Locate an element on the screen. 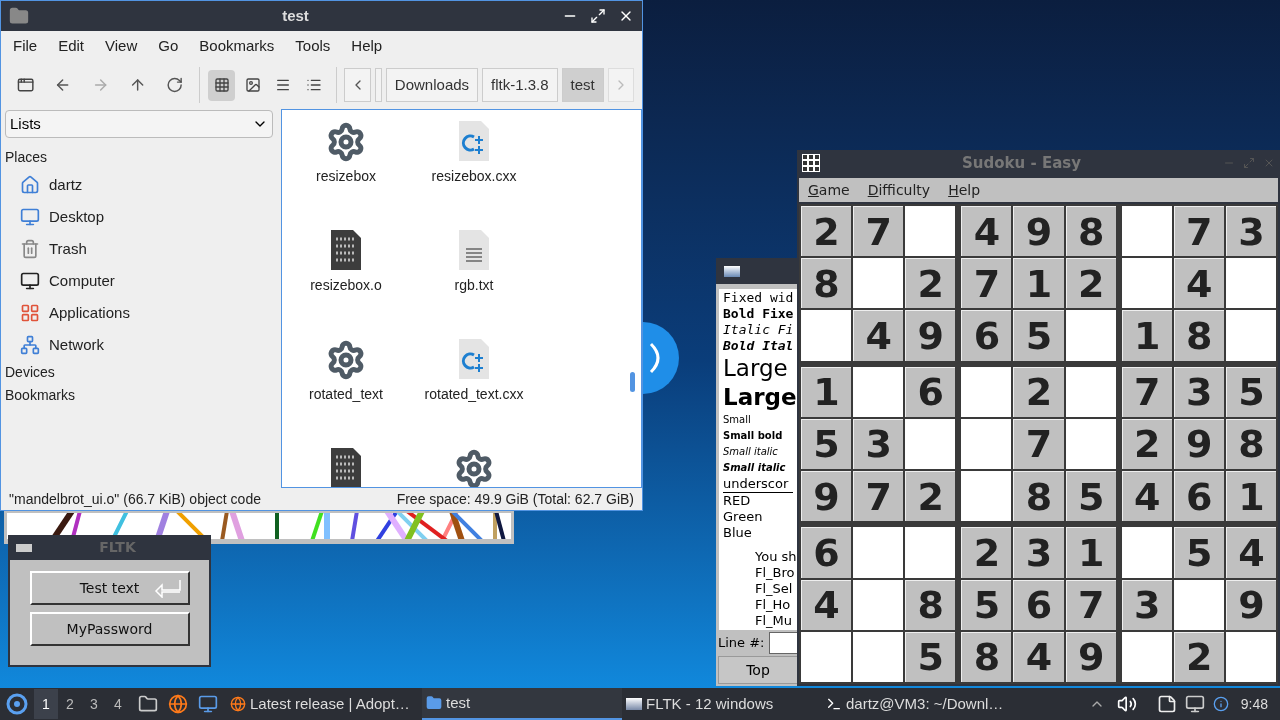 The height and width of the screenshot is (720, 1280). workspace-button: 2 is located at coordinates (70, 704).